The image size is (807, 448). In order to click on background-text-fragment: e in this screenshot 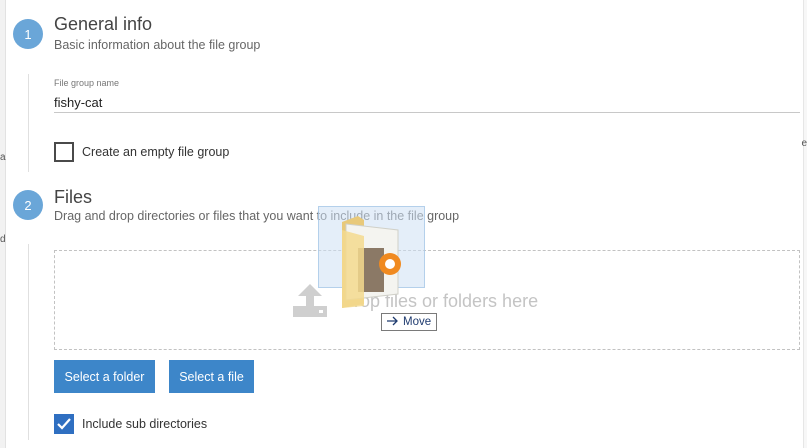, I will do `click(804, 143)`.